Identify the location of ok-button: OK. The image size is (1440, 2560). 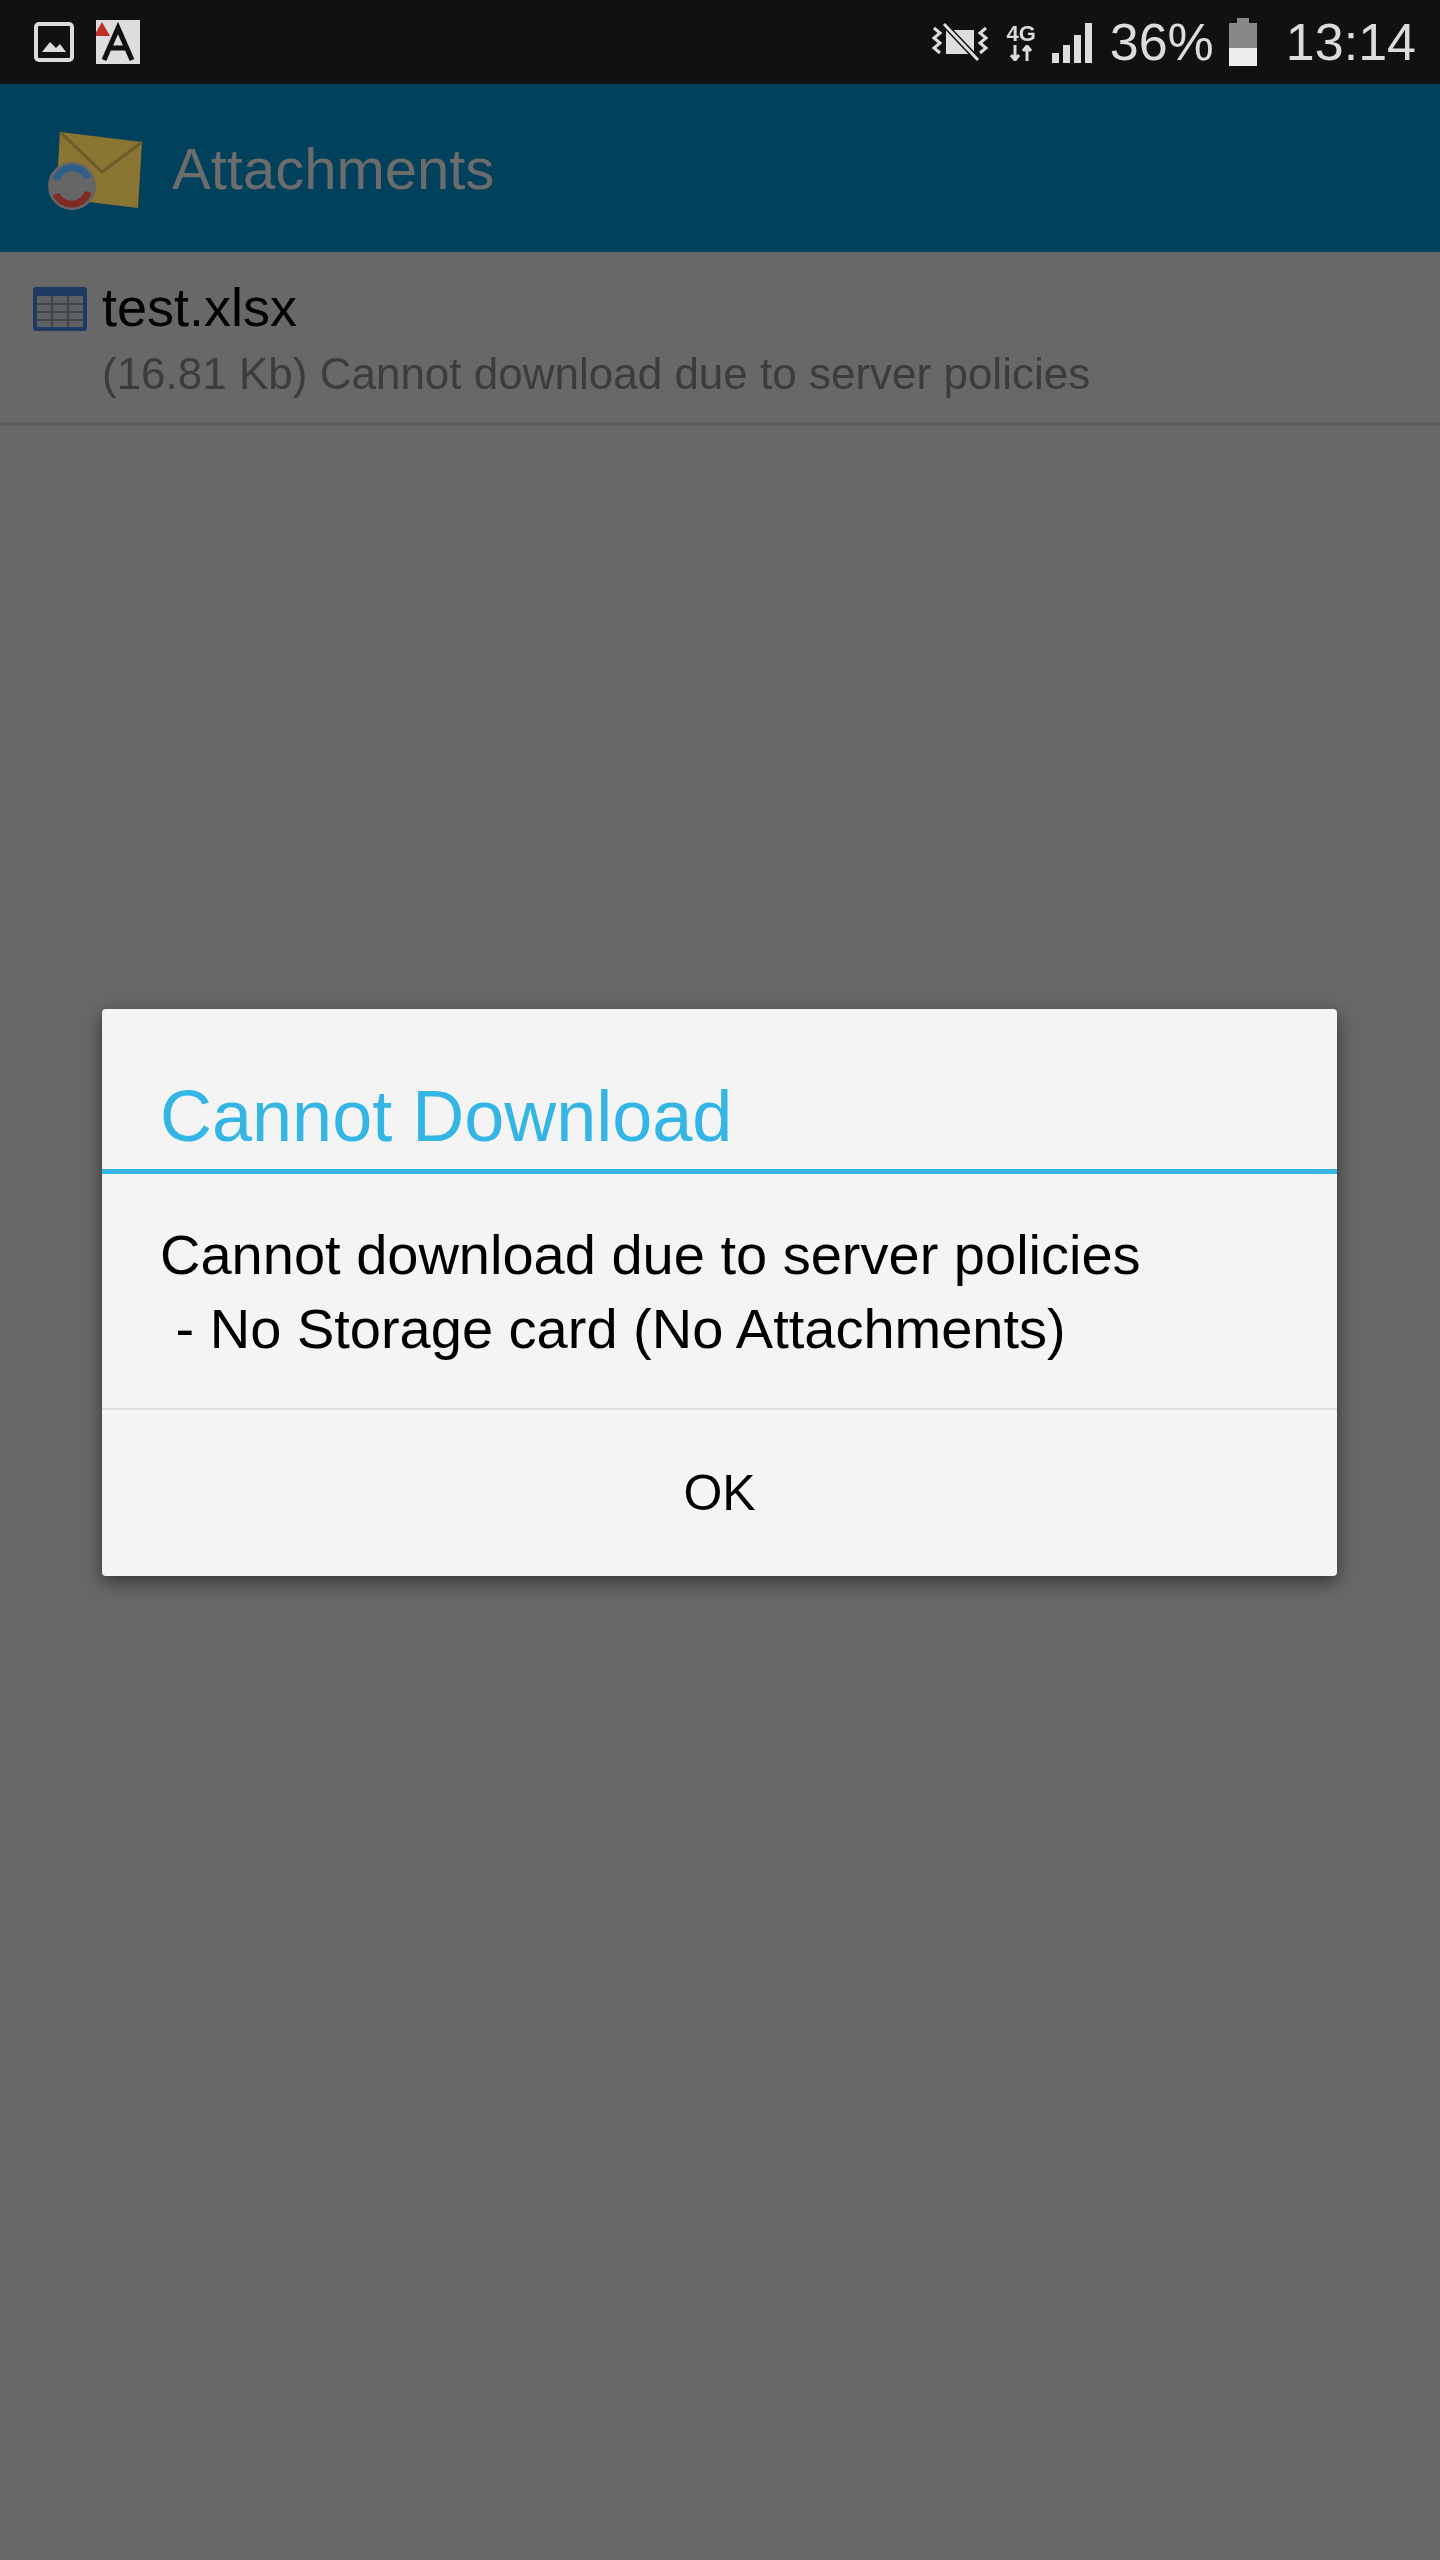
(719, 1493).